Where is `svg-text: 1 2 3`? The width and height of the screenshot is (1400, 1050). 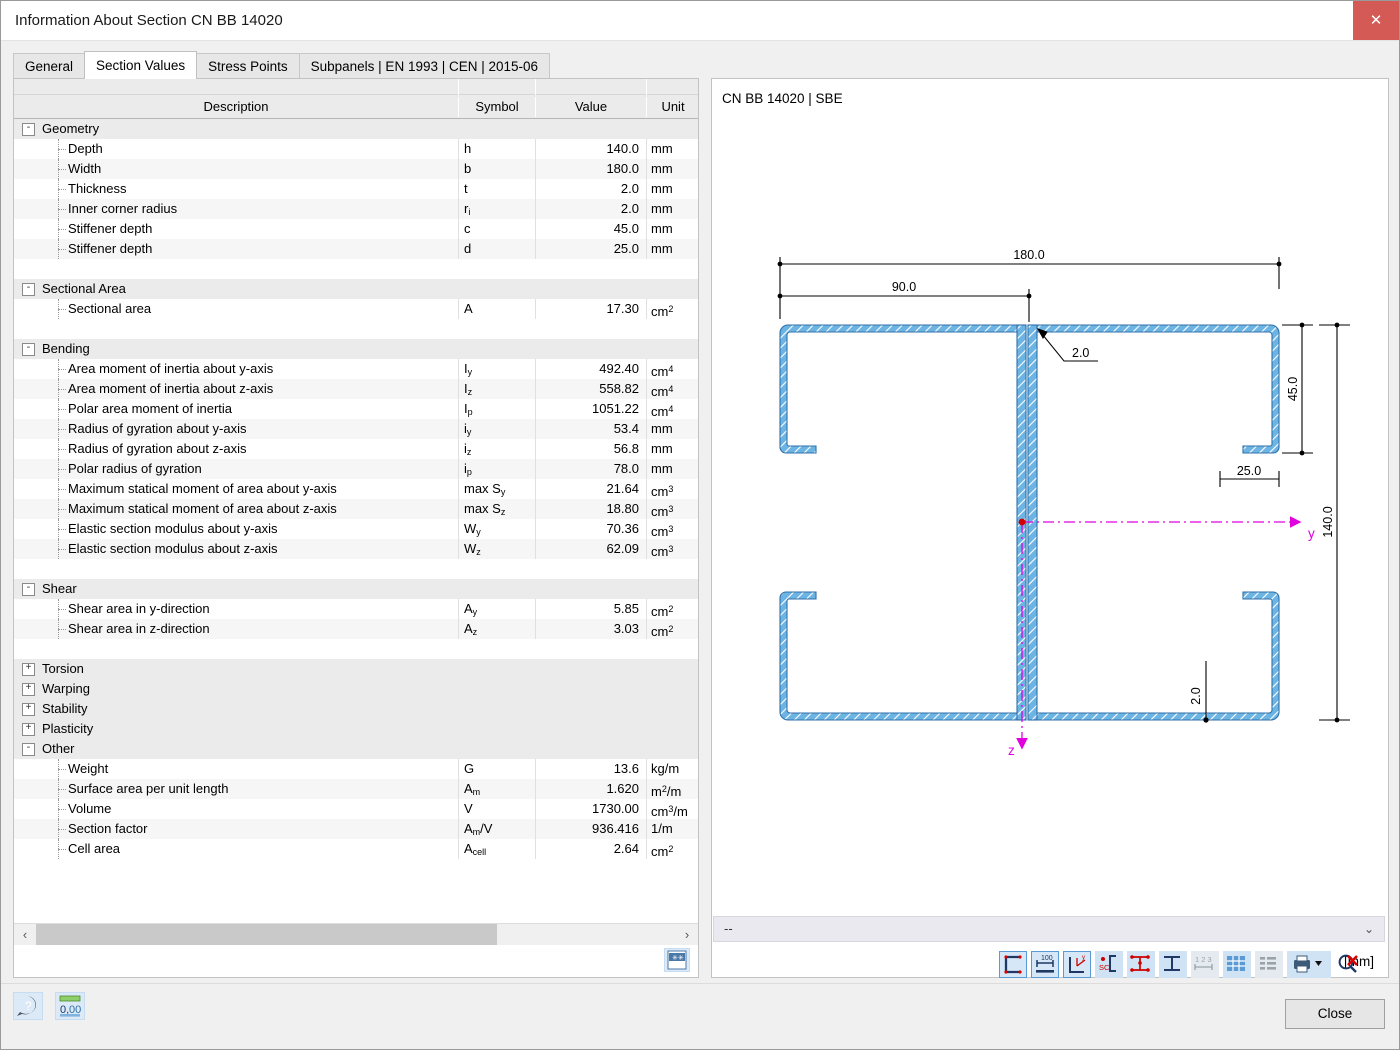
svg-text: 1 2 3 is located at coordinates (1203, 959).